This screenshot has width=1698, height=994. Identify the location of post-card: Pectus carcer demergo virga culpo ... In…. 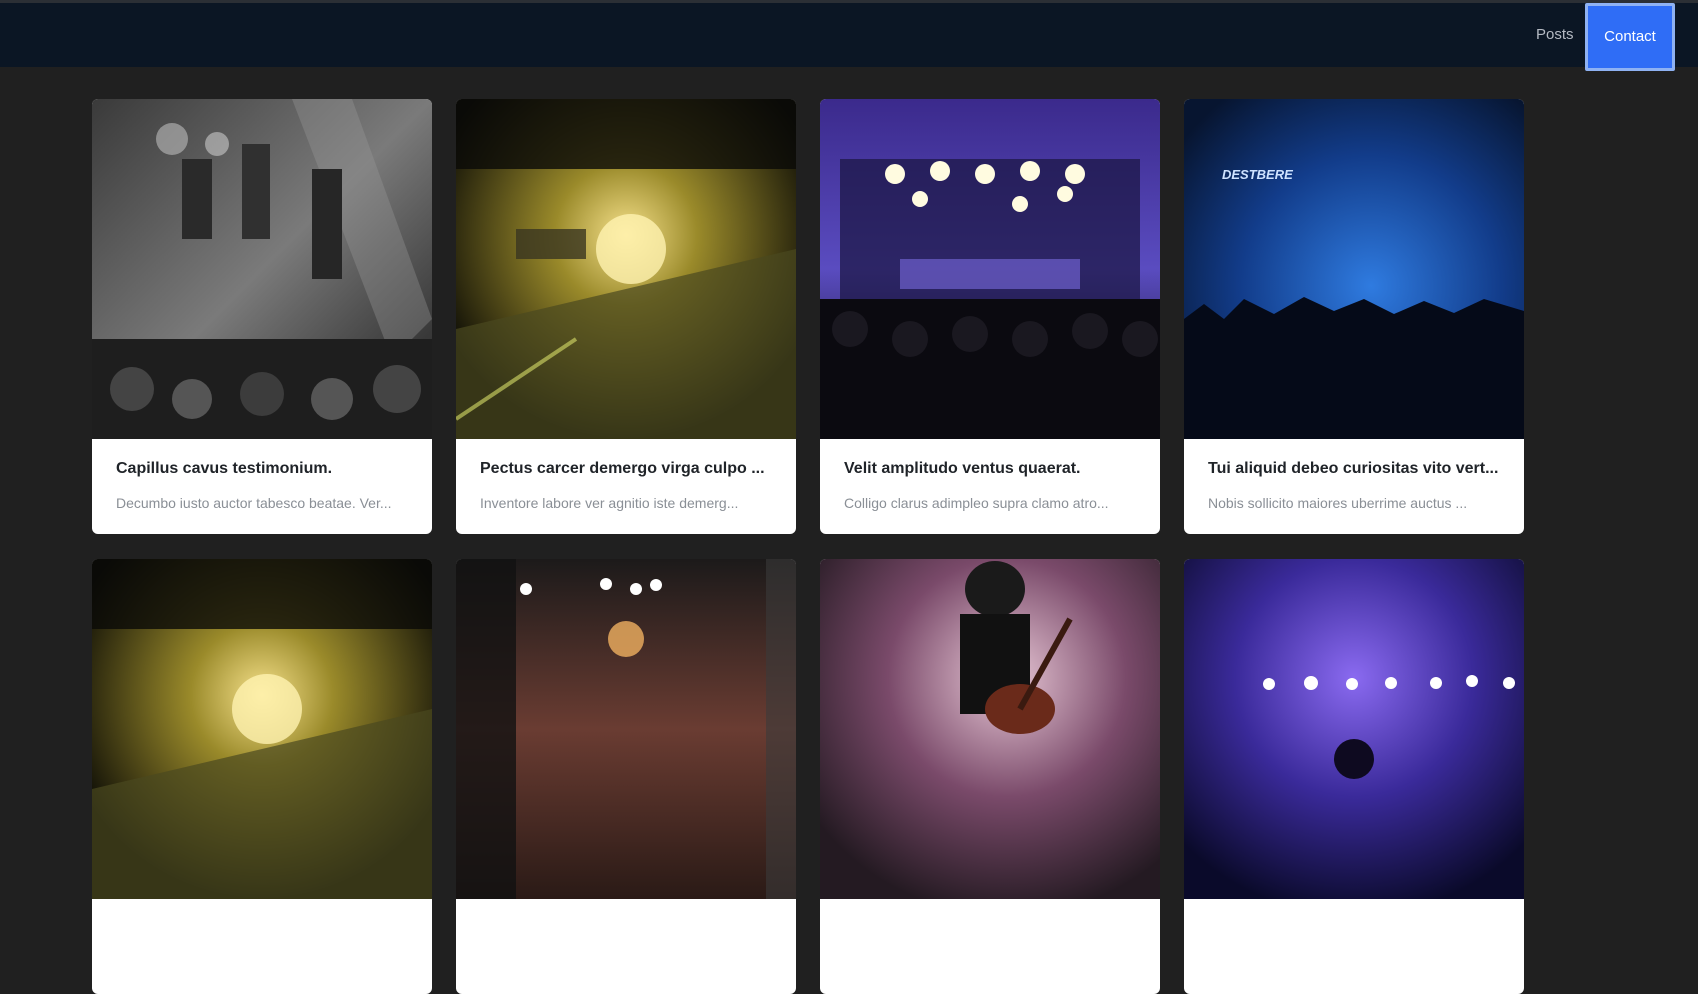
(626, 316).